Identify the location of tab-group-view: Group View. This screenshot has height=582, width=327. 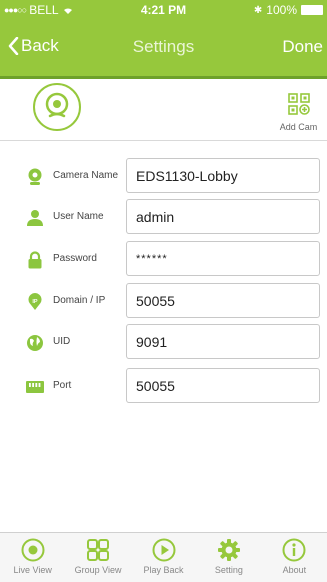
(97, 557).